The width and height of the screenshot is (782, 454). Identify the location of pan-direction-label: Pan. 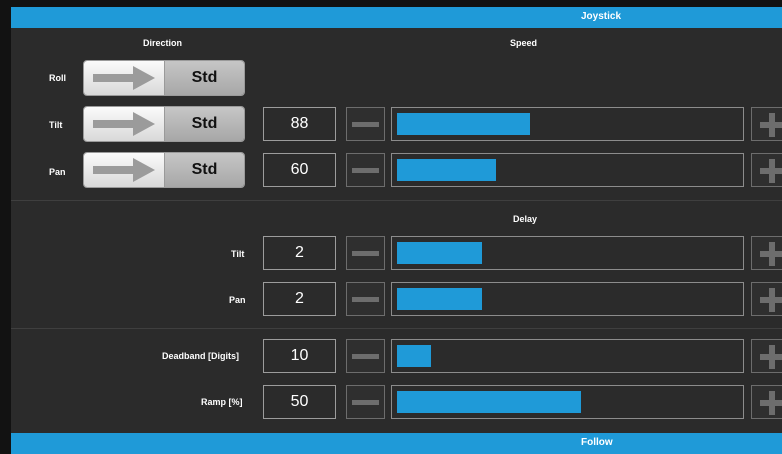
(57, 172).